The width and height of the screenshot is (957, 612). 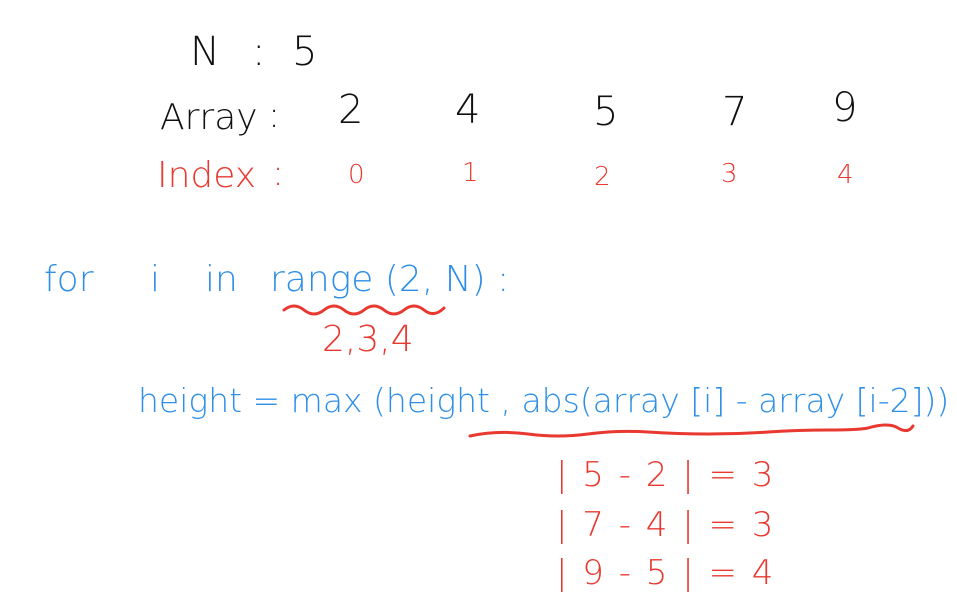 I want to click on array-label: Array, so click(x=209, y=117).